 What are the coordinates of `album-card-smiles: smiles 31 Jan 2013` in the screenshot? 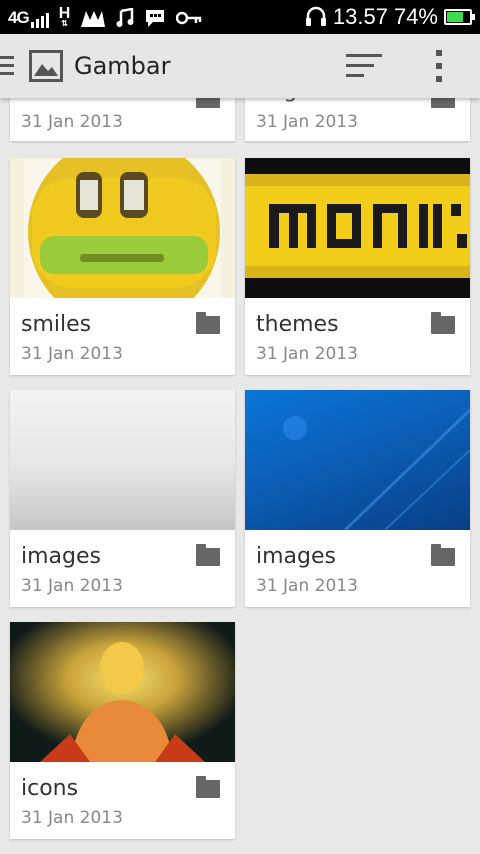 It's located at (122, 266).